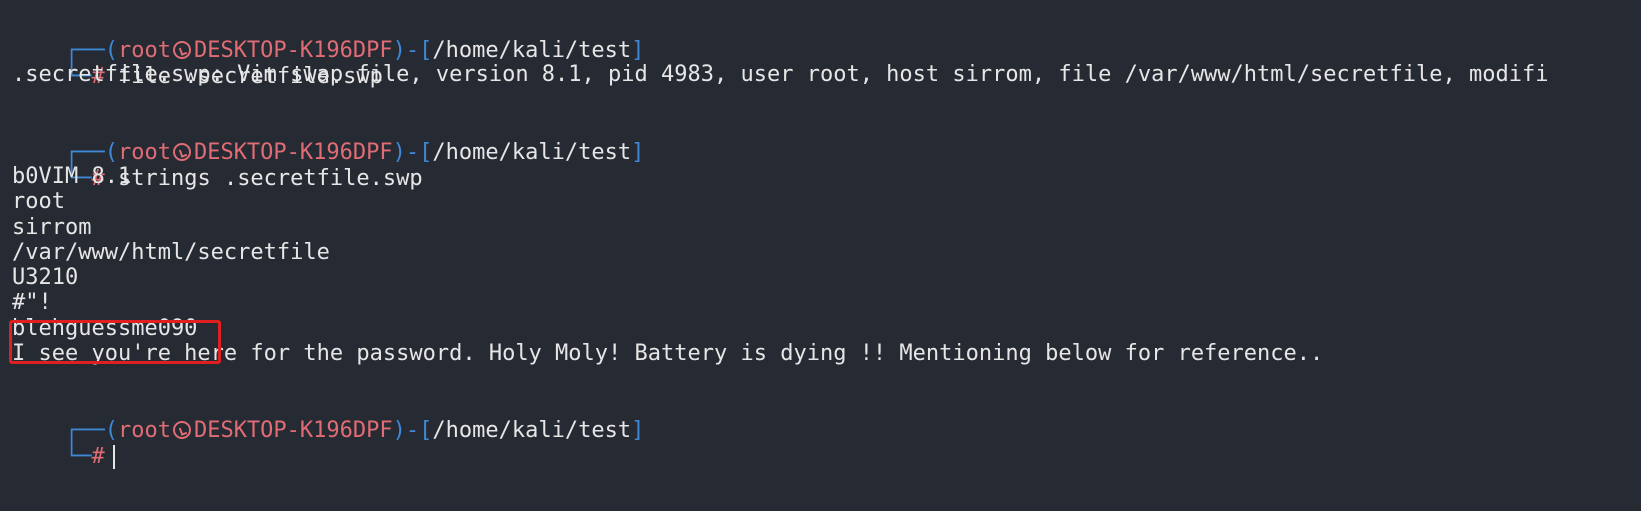 Image resolution: width=1641 pixels, height=511 pixels. I want to click on prompt-command-3: └─#, so click(63, 443).